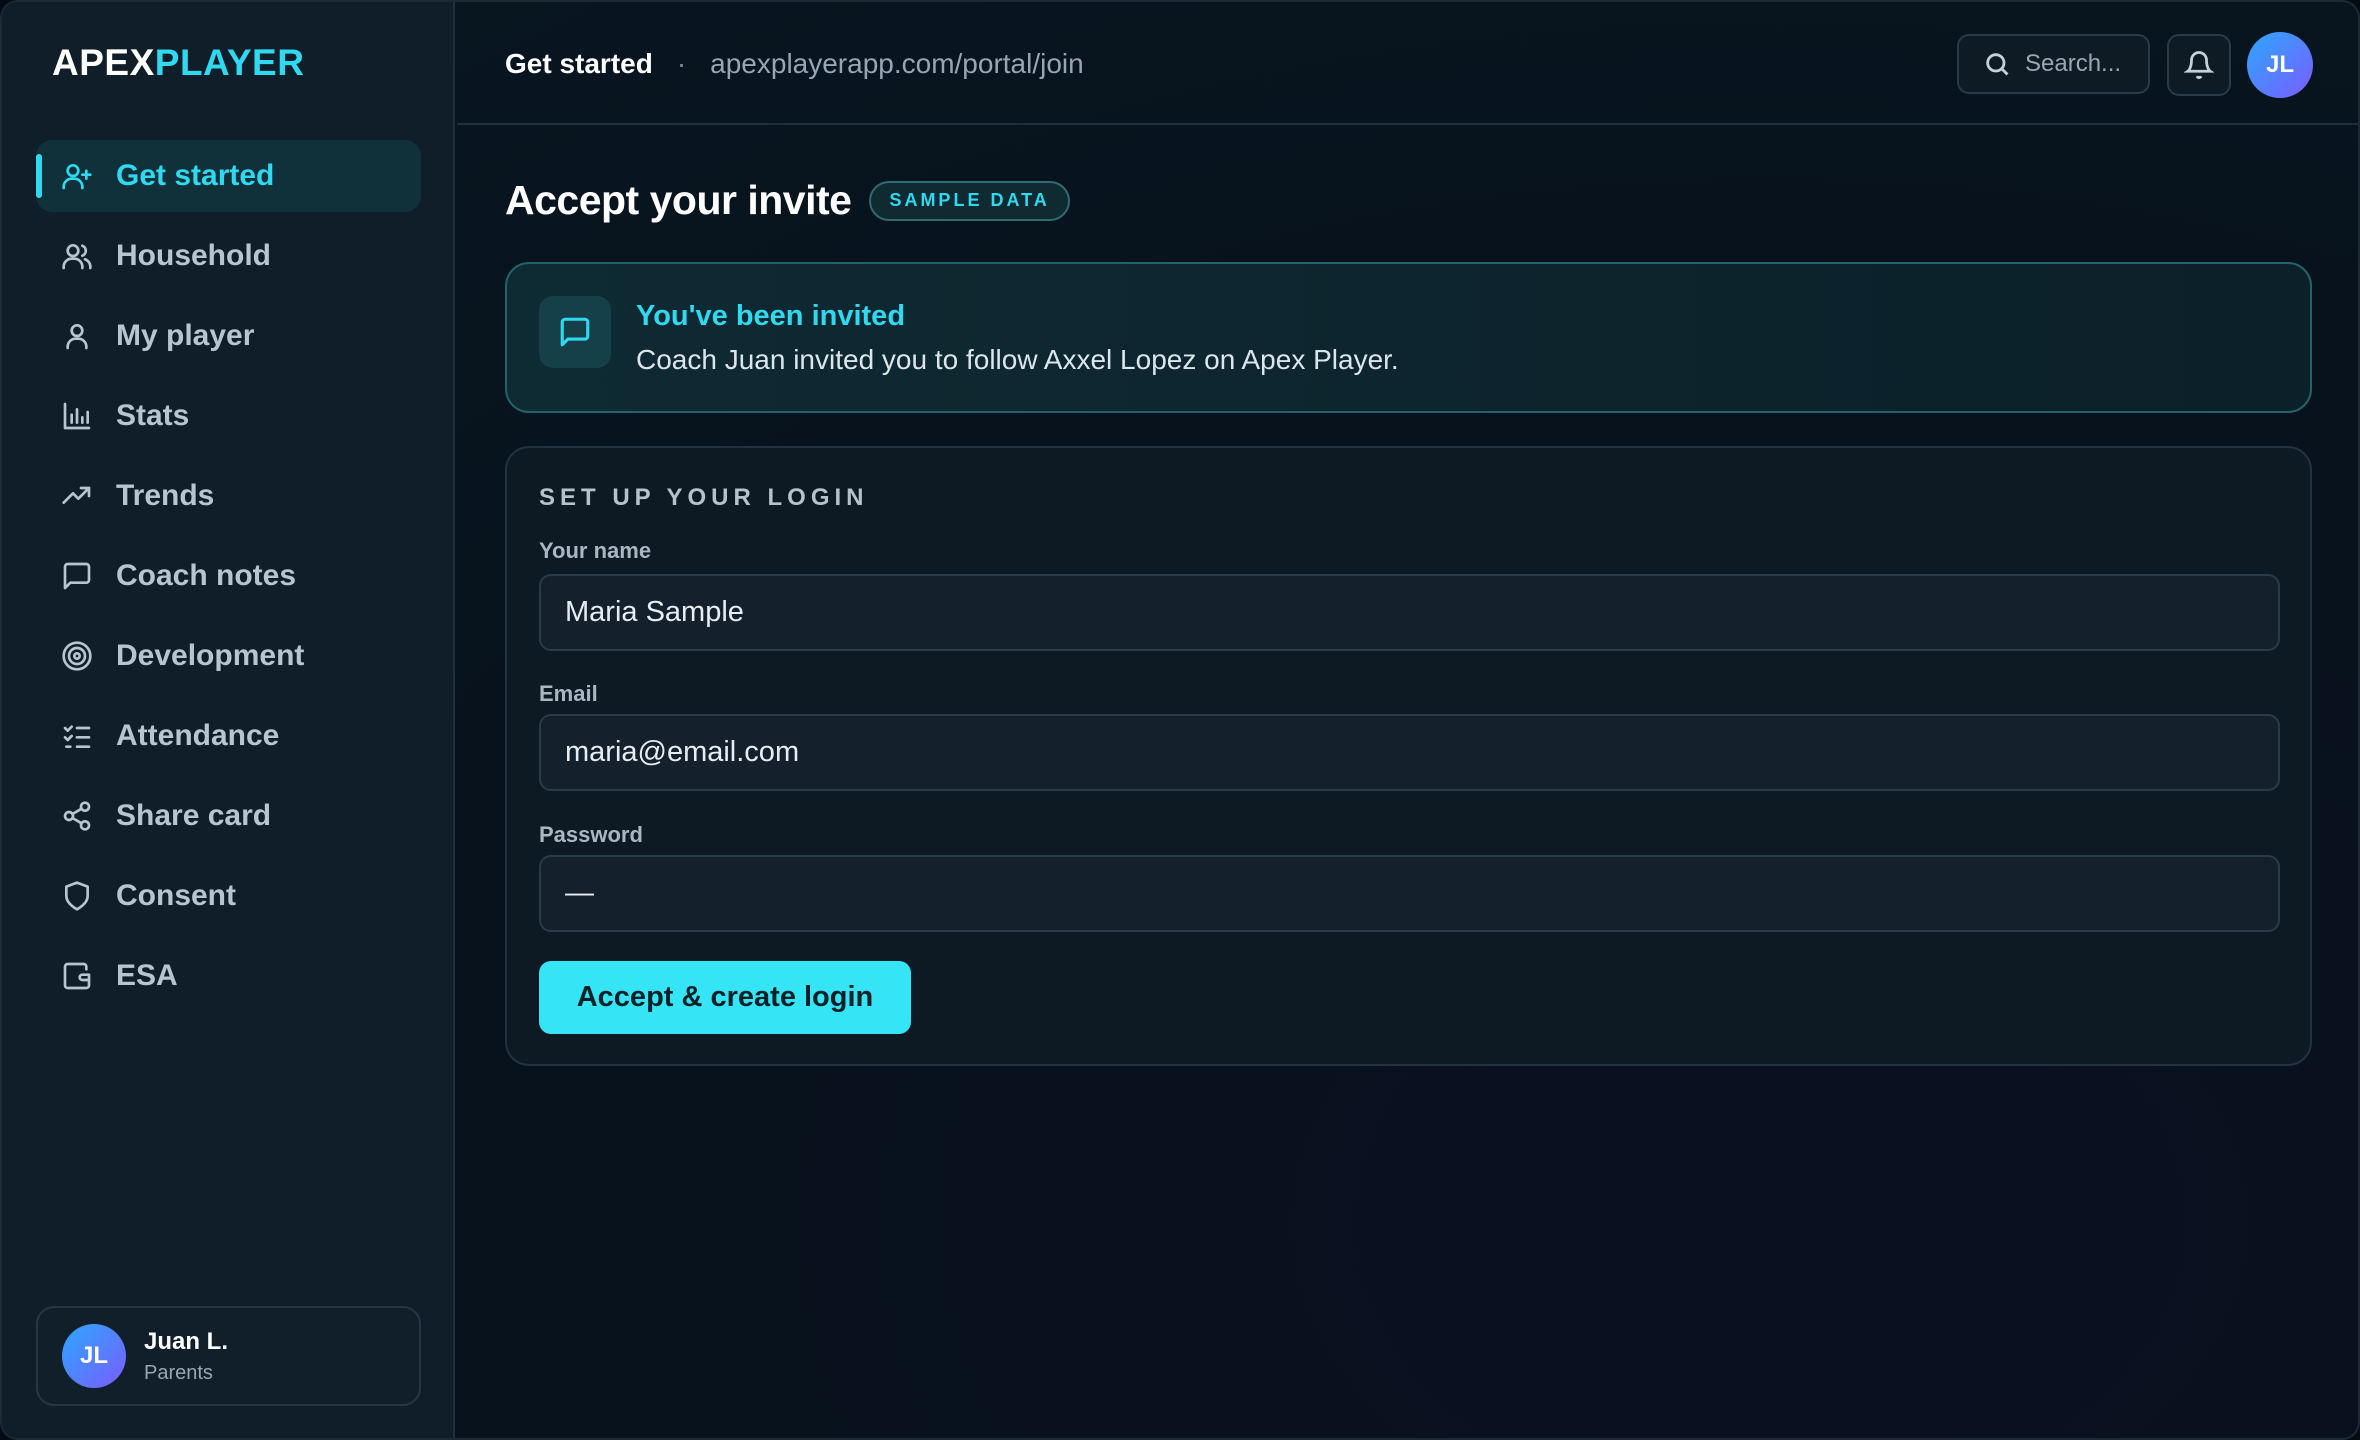 Image resolution: width=2360 pixels, height=1440 pixels. I want to click on sidebar-item-attendance: Attendance, so click(228, 736).